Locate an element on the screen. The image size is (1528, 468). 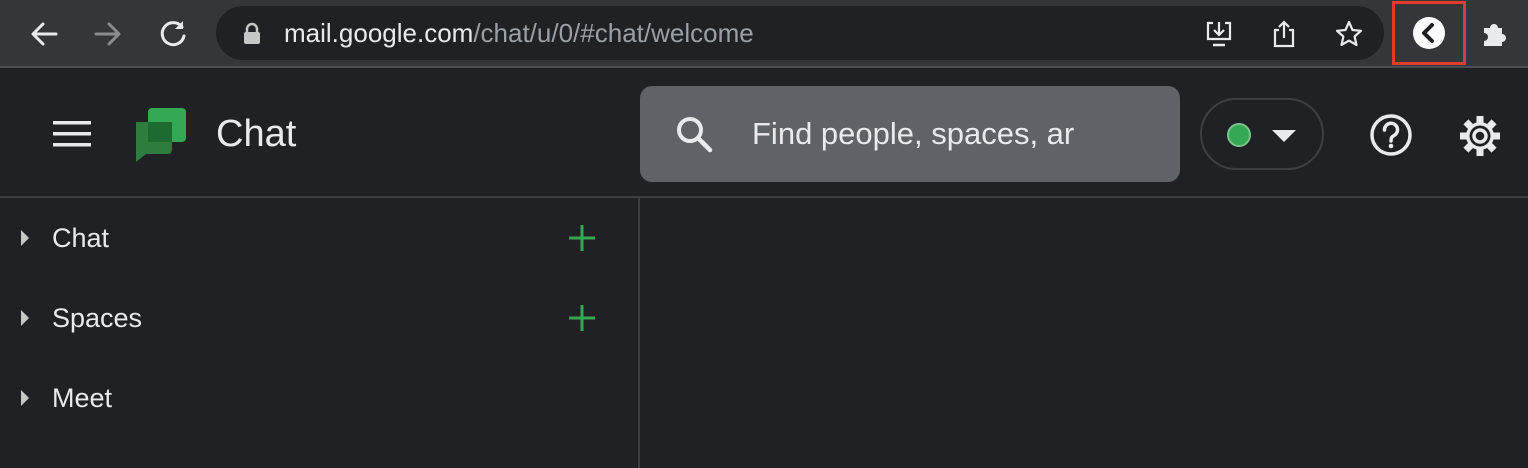
share-button is located at coordinates (1284, 34).